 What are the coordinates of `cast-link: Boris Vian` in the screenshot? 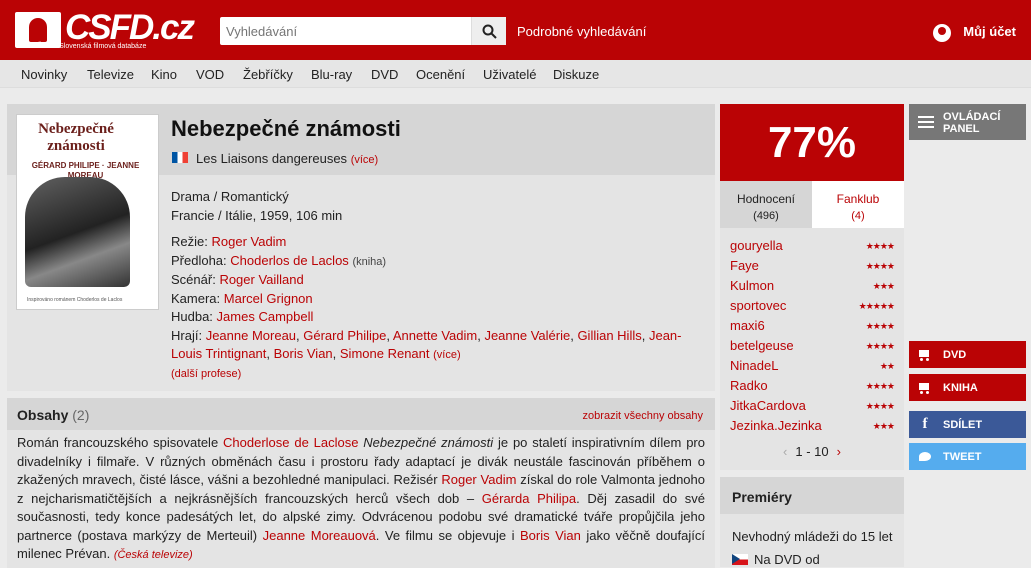 It's located at (303, 353).